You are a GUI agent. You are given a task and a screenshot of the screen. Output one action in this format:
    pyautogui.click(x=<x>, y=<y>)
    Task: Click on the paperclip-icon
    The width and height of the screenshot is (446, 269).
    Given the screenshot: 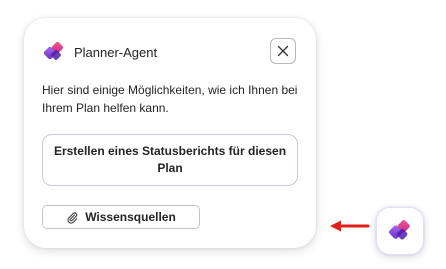 What is the action you would take?
    pyautogui.click(x=72, y=217)
    